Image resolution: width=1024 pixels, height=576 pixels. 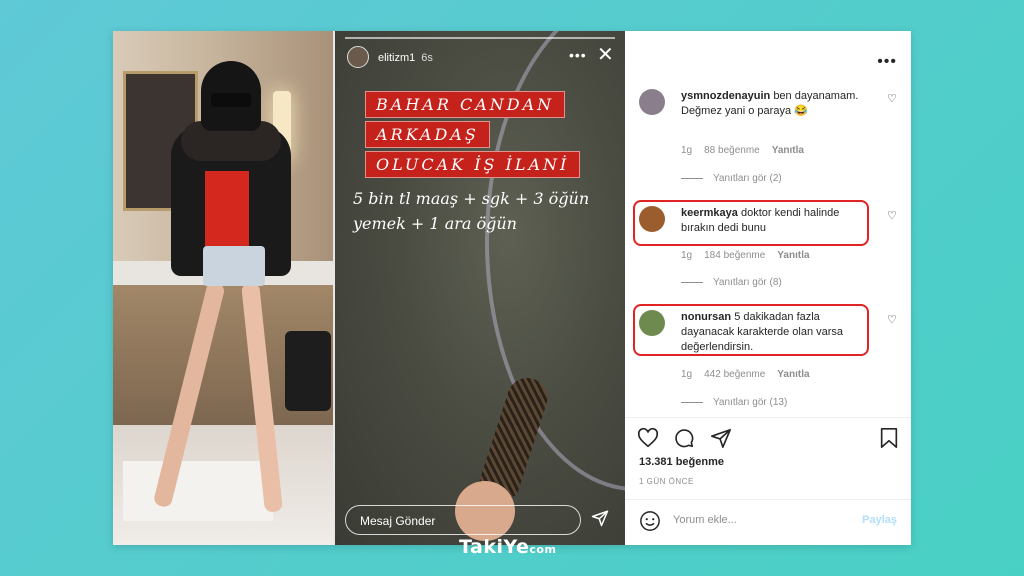 I want to click on watermark-logo: TakiYecom, so click(x=508, y=547).